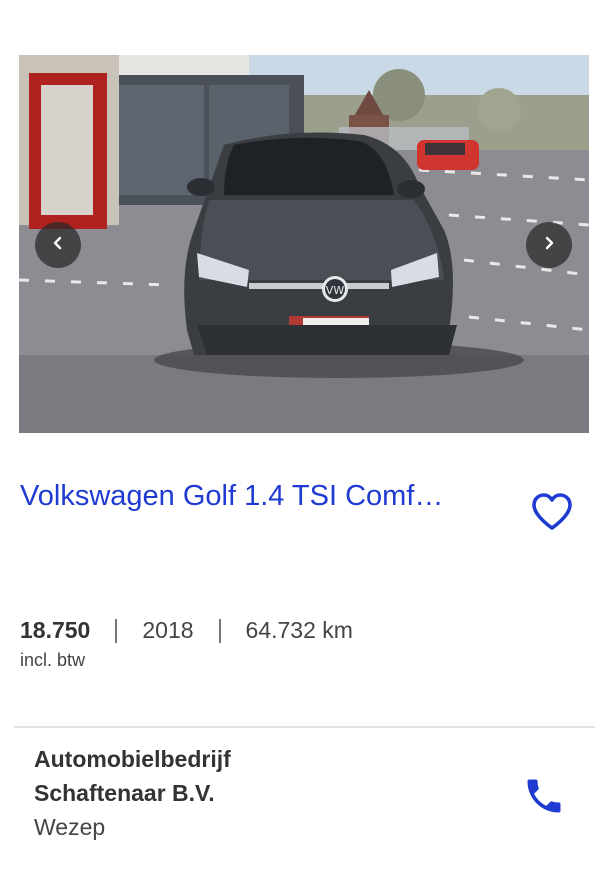  What do you see at coordinates (304, 727) in the screenshot?
I see `section-divider` at bounding box center [304, 727].